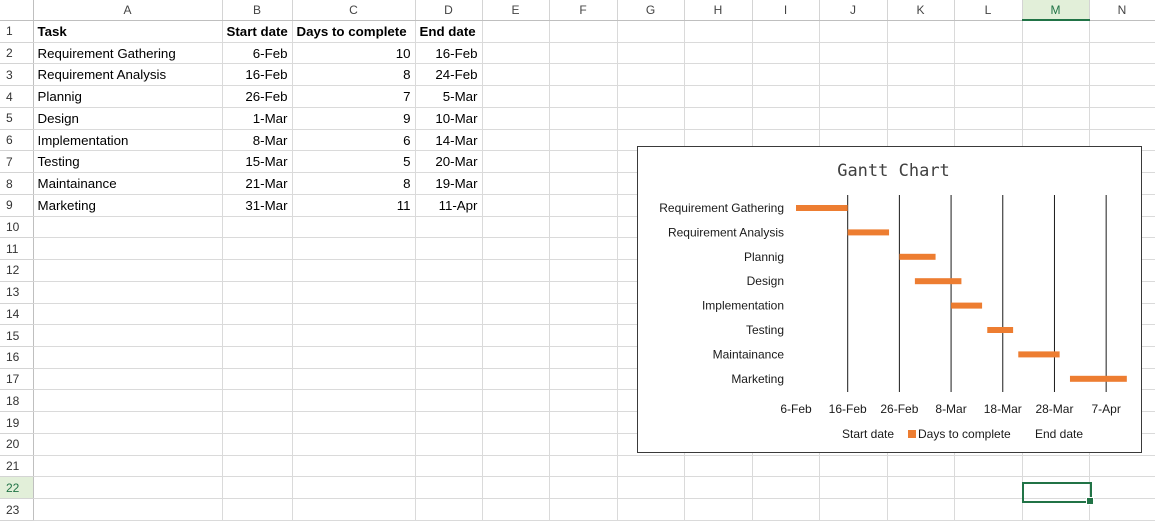 The width and height of the screenshot is (1155, 521). I want to click on cell-c8: 8, so click(354, 183).